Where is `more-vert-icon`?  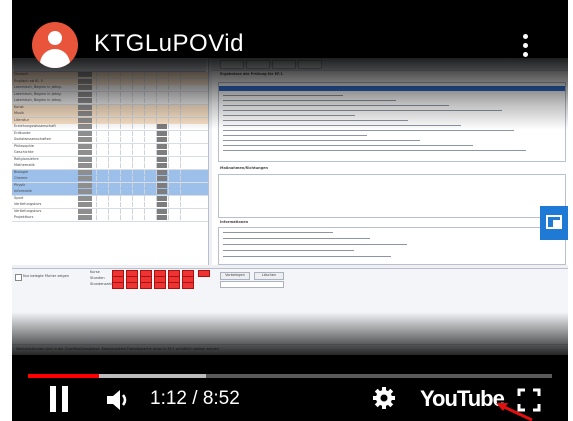 more-vert-icon is located at coordinates (525, 47).